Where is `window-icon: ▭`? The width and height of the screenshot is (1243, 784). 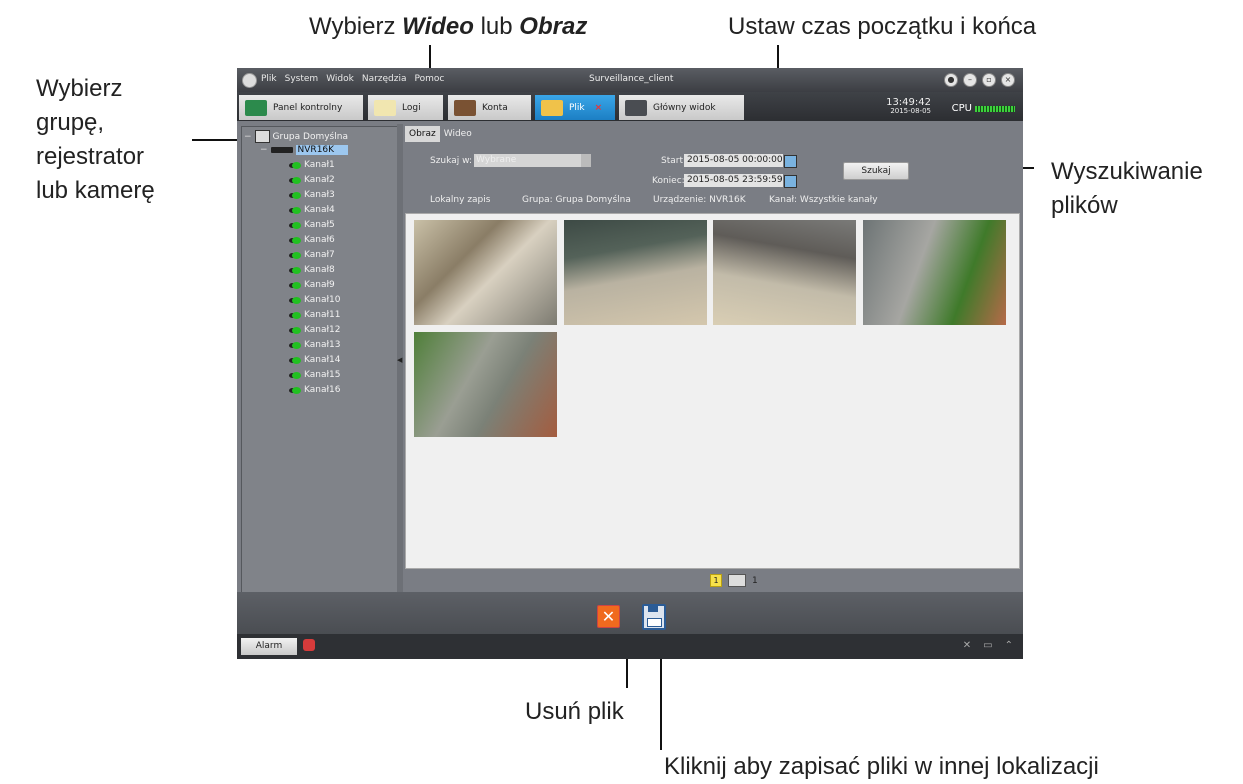
window-icon: ▭ is located at coordinates (987, 645).